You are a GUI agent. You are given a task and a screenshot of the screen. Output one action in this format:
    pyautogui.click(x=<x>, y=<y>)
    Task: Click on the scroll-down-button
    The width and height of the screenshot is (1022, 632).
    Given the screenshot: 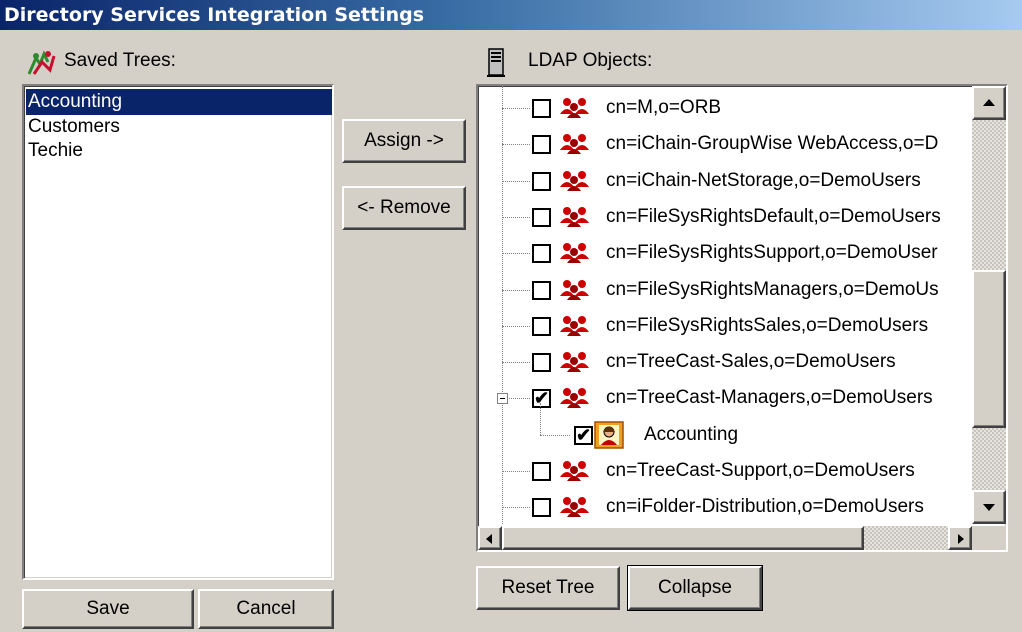 What is the action you would take?
    pyautogui.click(x=989, y=507)
    